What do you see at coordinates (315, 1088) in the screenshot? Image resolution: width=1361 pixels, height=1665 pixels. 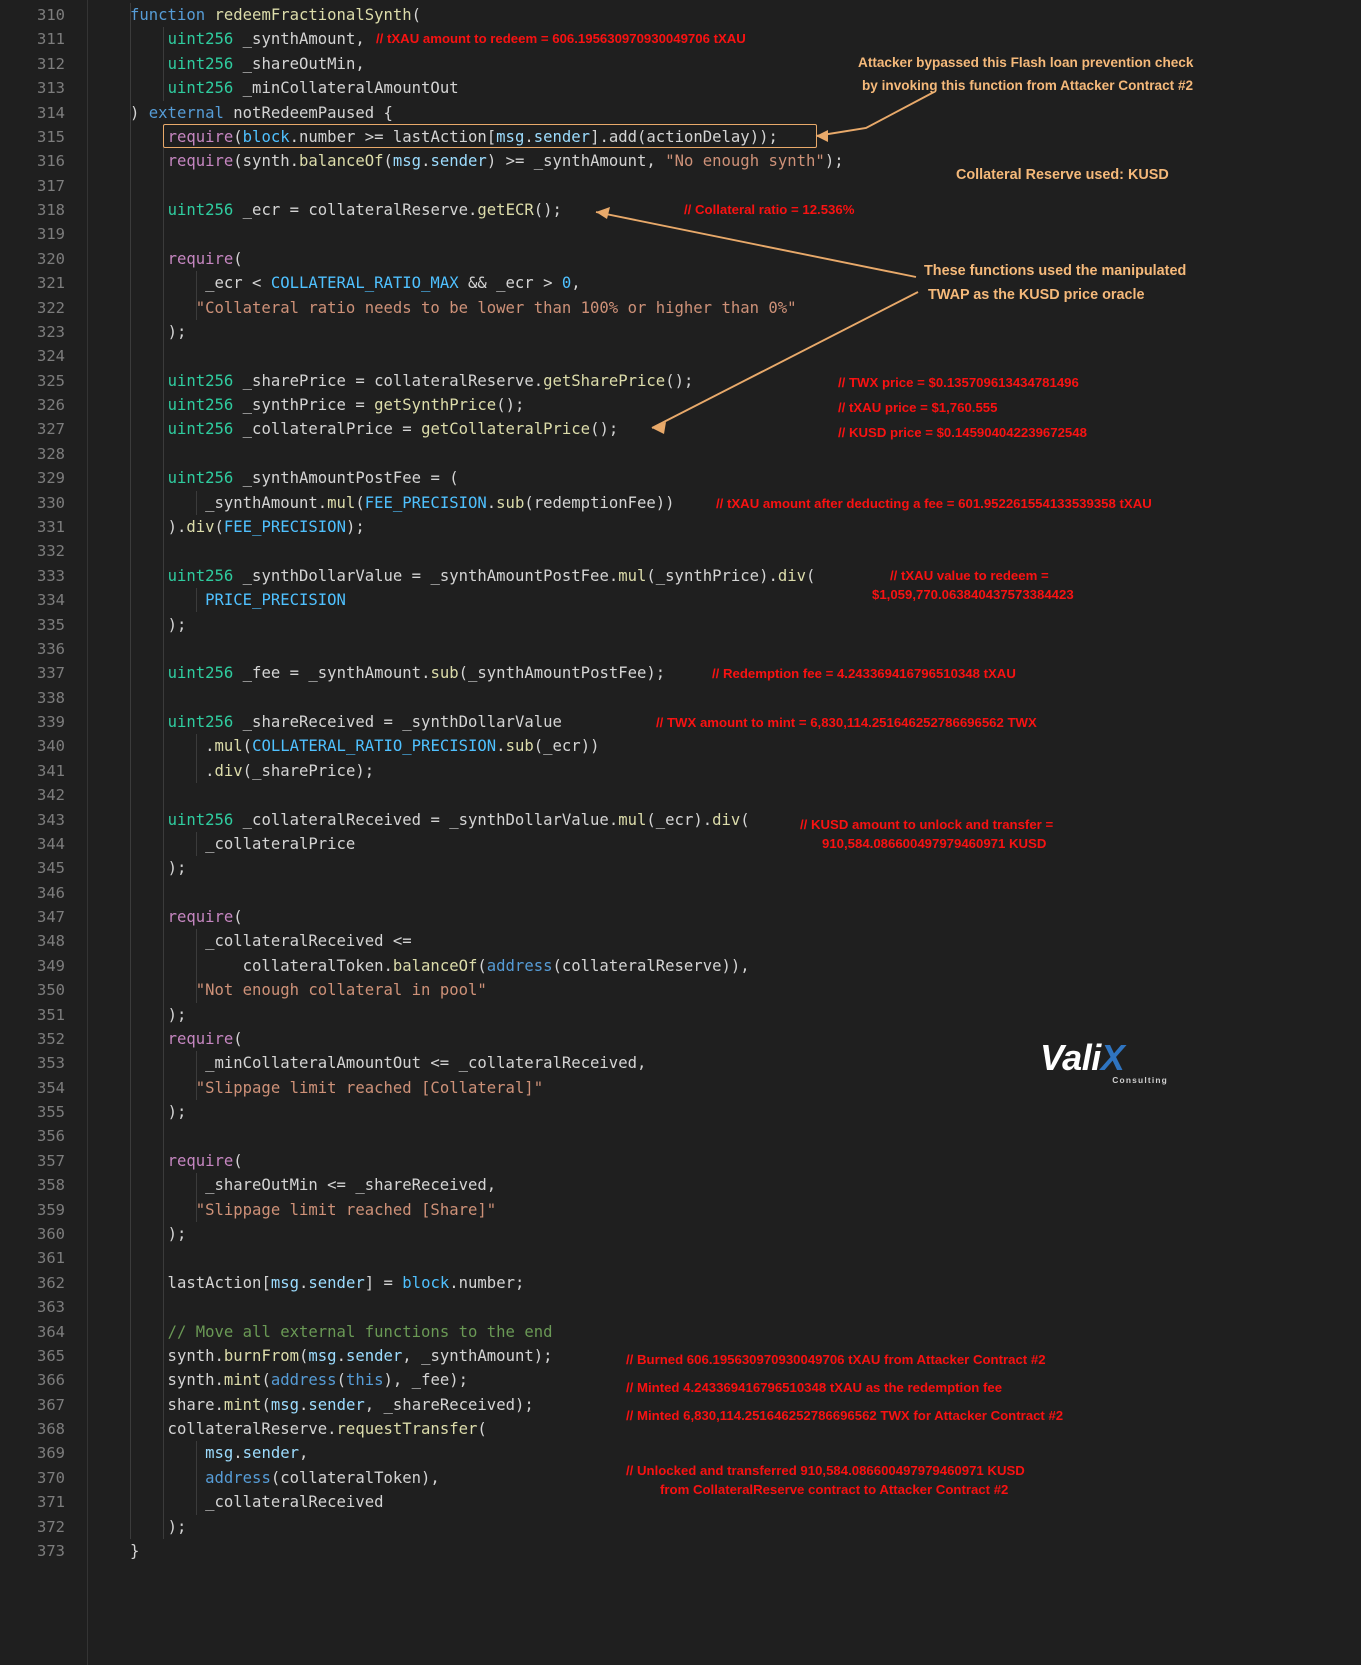 I see `code-line: "Slippage limit reached [Collateral]"` at bounding box center [315, 1088].